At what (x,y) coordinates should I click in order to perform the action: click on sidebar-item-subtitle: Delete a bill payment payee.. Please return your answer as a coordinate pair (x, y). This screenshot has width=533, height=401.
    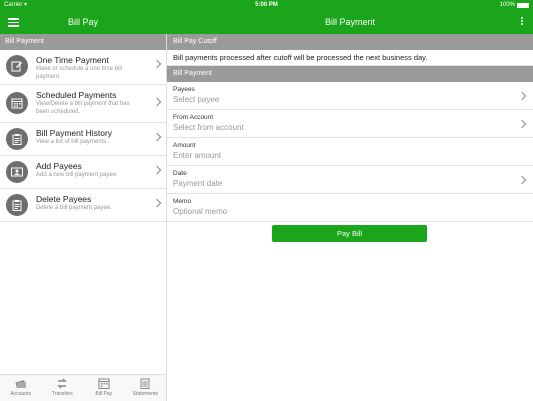
    Looking at the image, I should click on (74, 208).